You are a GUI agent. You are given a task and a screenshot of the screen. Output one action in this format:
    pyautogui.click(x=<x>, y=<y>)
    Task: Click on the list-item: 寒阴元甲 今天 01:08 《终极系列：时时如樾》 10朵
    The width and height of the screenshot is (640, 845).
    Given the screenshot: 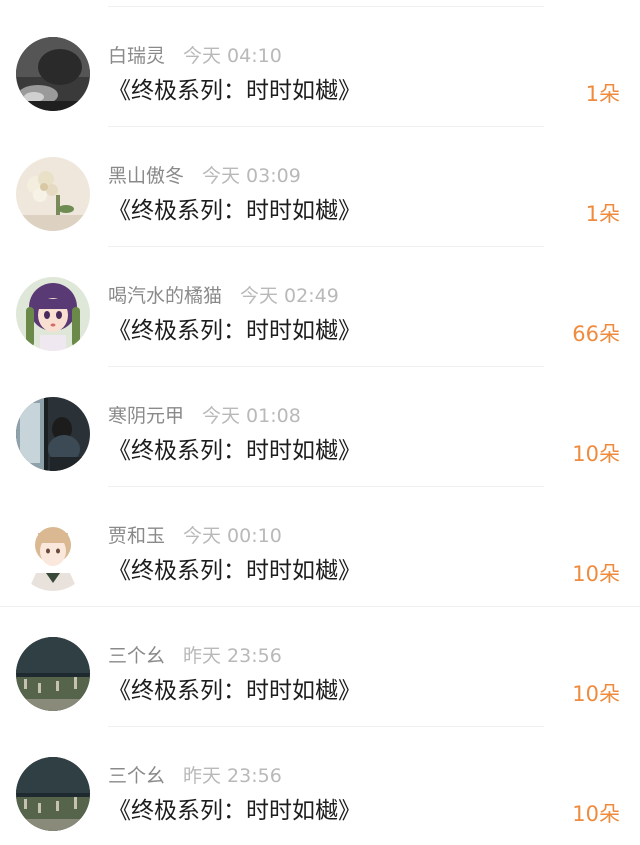 What is the action you would take?
    pyautogui.click(x=320, y=427)
    